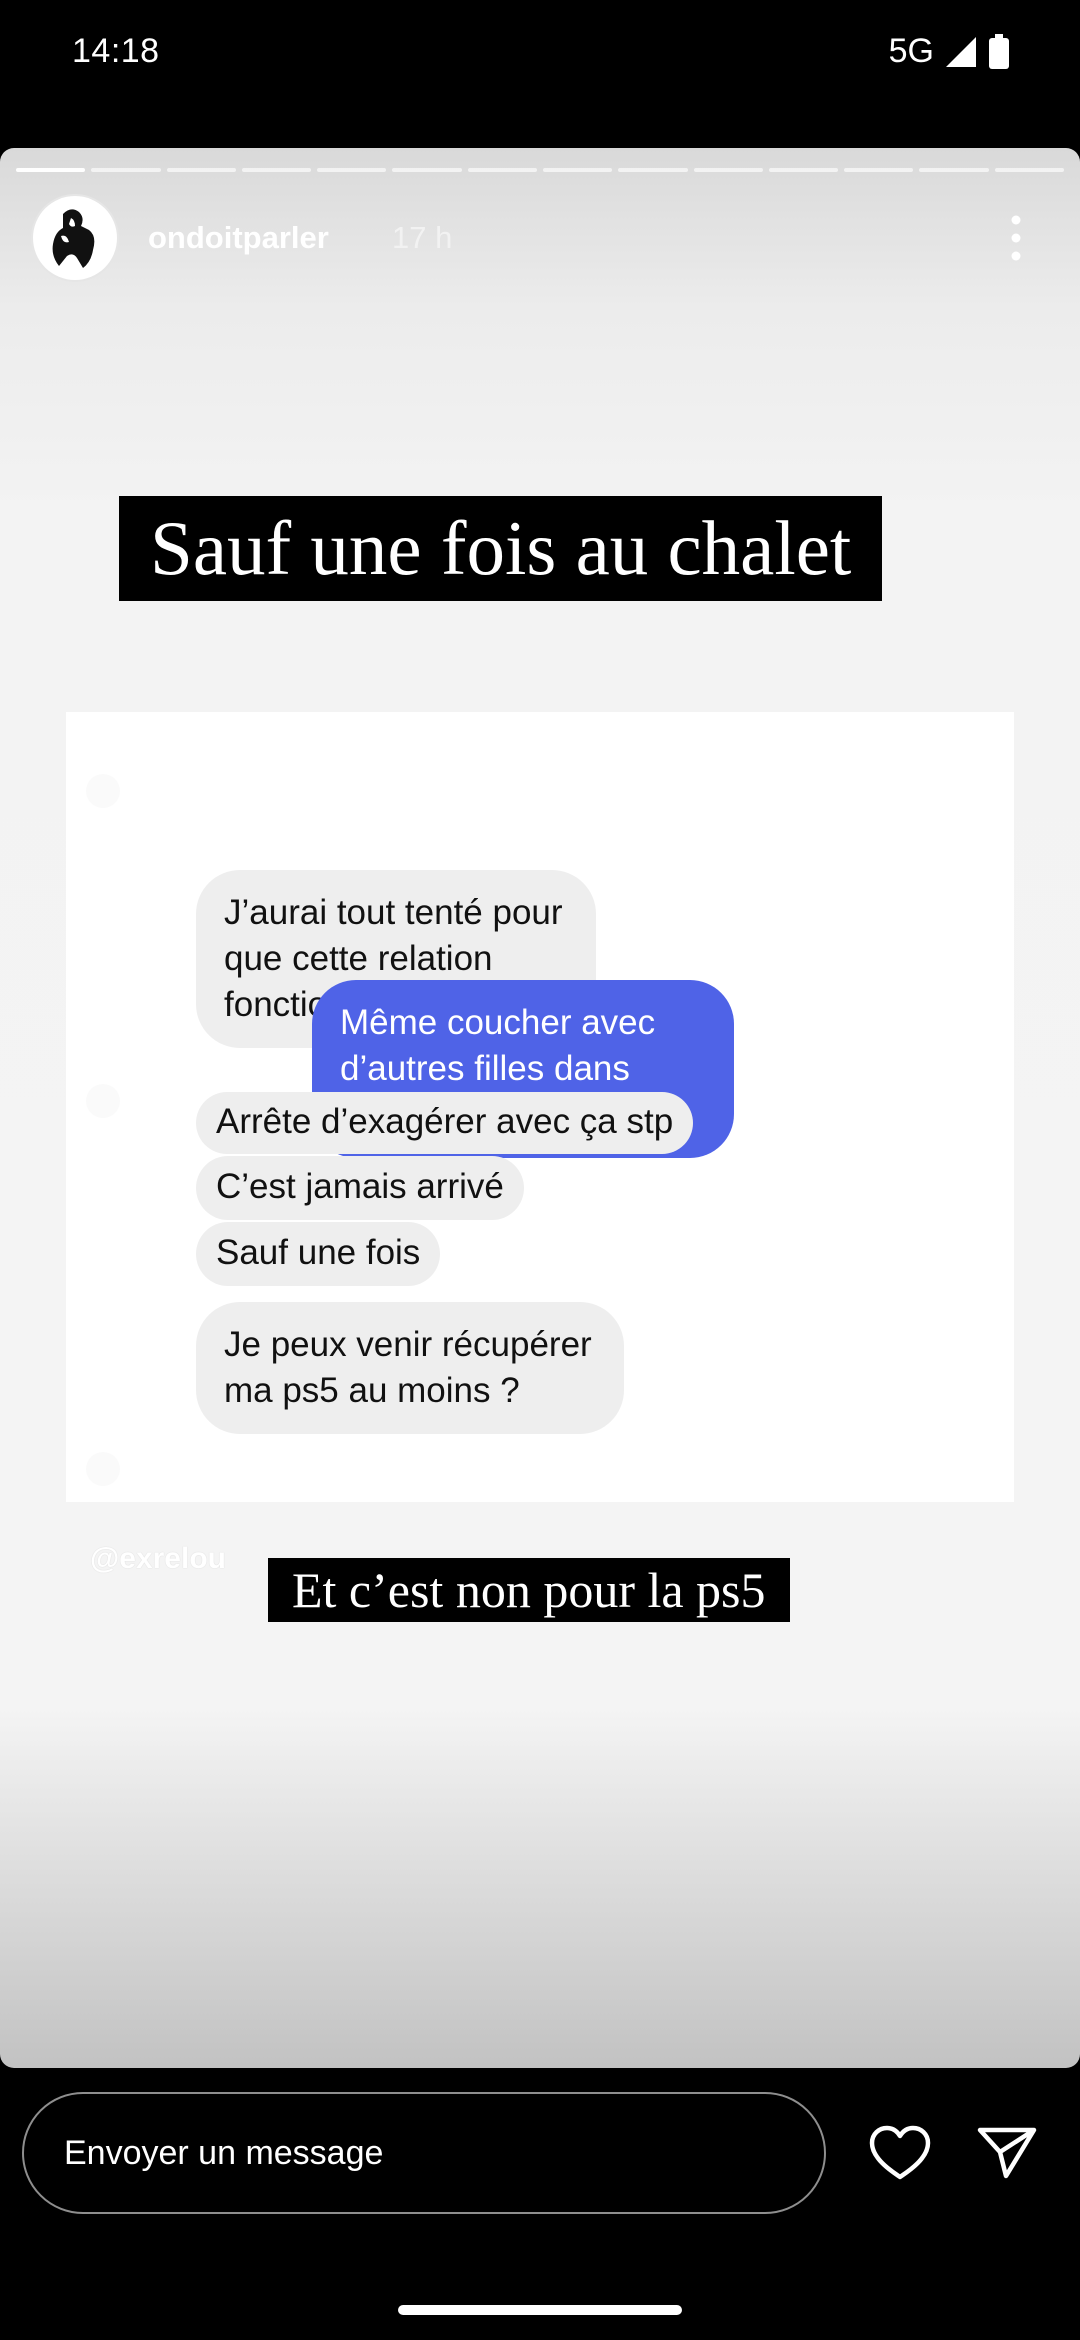  What do you see at coordinates (318, 1254) in the screenshot?
I see `chat-bubble-incoming: Sauf une fois` at bounding box center [318, 1254].